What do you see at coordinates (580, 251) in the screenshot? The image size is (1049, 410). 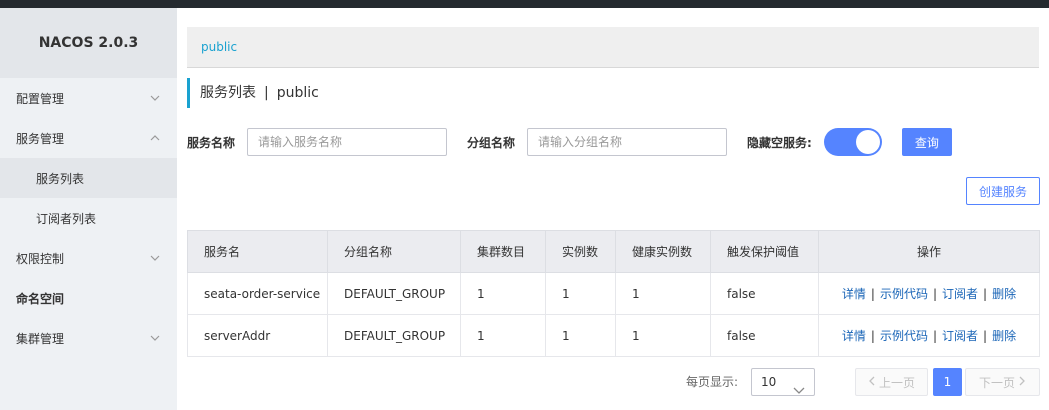 I see `column-header: 实例数` at bounding box center [580, 251].